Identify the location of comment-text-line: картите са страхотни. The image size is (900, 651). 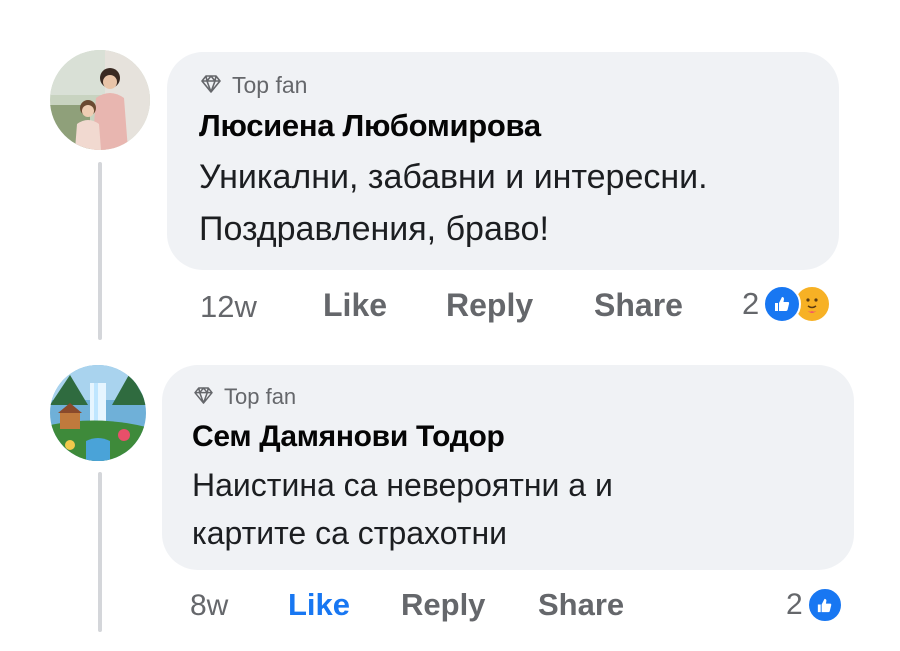
(349, 533).